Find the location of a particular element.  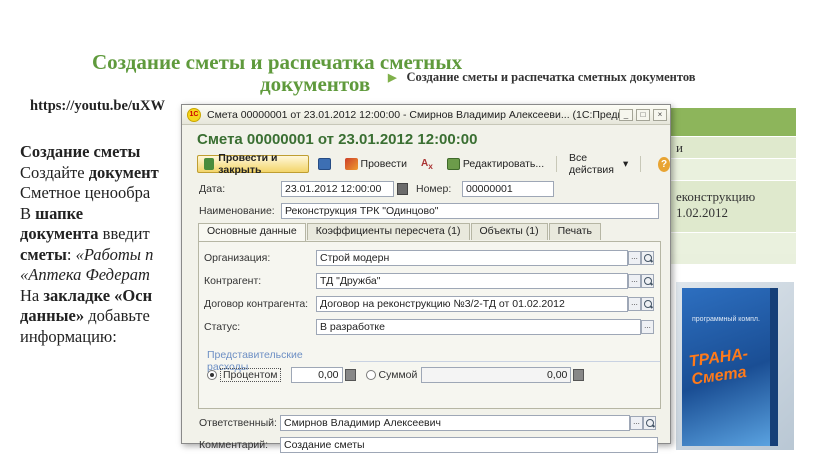

post-document-icon is located at coordinates (351, 164).